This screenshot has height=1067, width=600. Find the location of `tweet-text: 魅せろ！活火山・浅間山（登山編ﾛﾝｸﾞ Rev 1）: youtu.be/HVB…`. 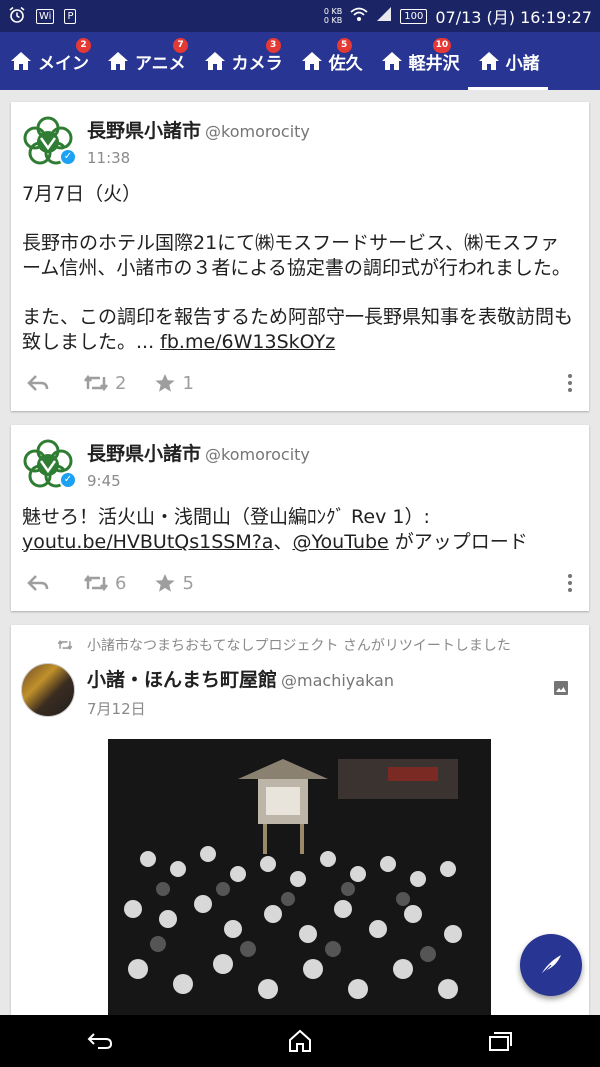

tweet-text: 魅せろ！活火山・浅間山（登山編ﾛﾝｸﾞ Rev 1）: youtu.be/HVB… is located at coordinates (300, 523).